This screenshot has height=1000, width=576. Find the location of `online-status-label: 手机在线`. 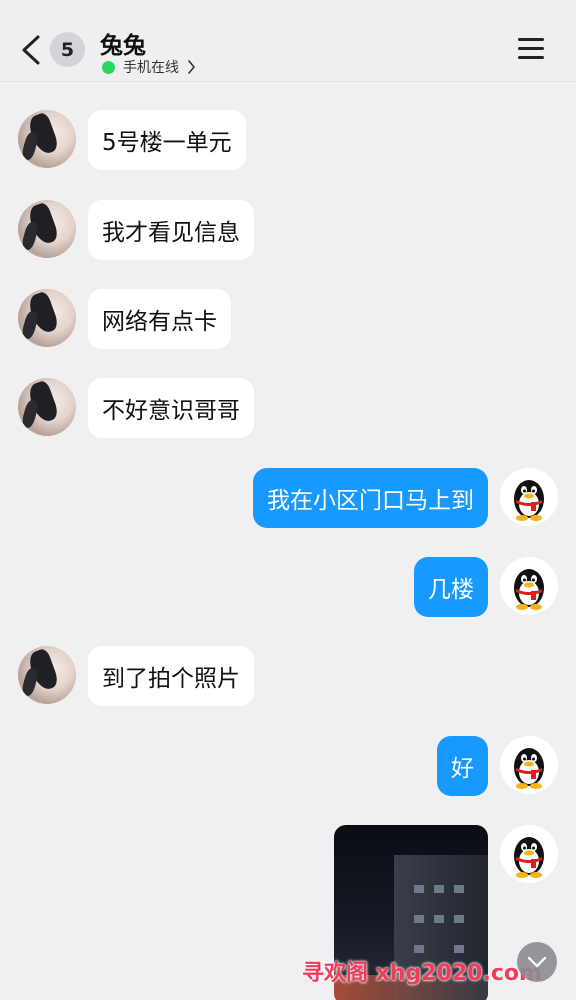

online-status-label: 手机在线 is located at coordinates (151, 68).